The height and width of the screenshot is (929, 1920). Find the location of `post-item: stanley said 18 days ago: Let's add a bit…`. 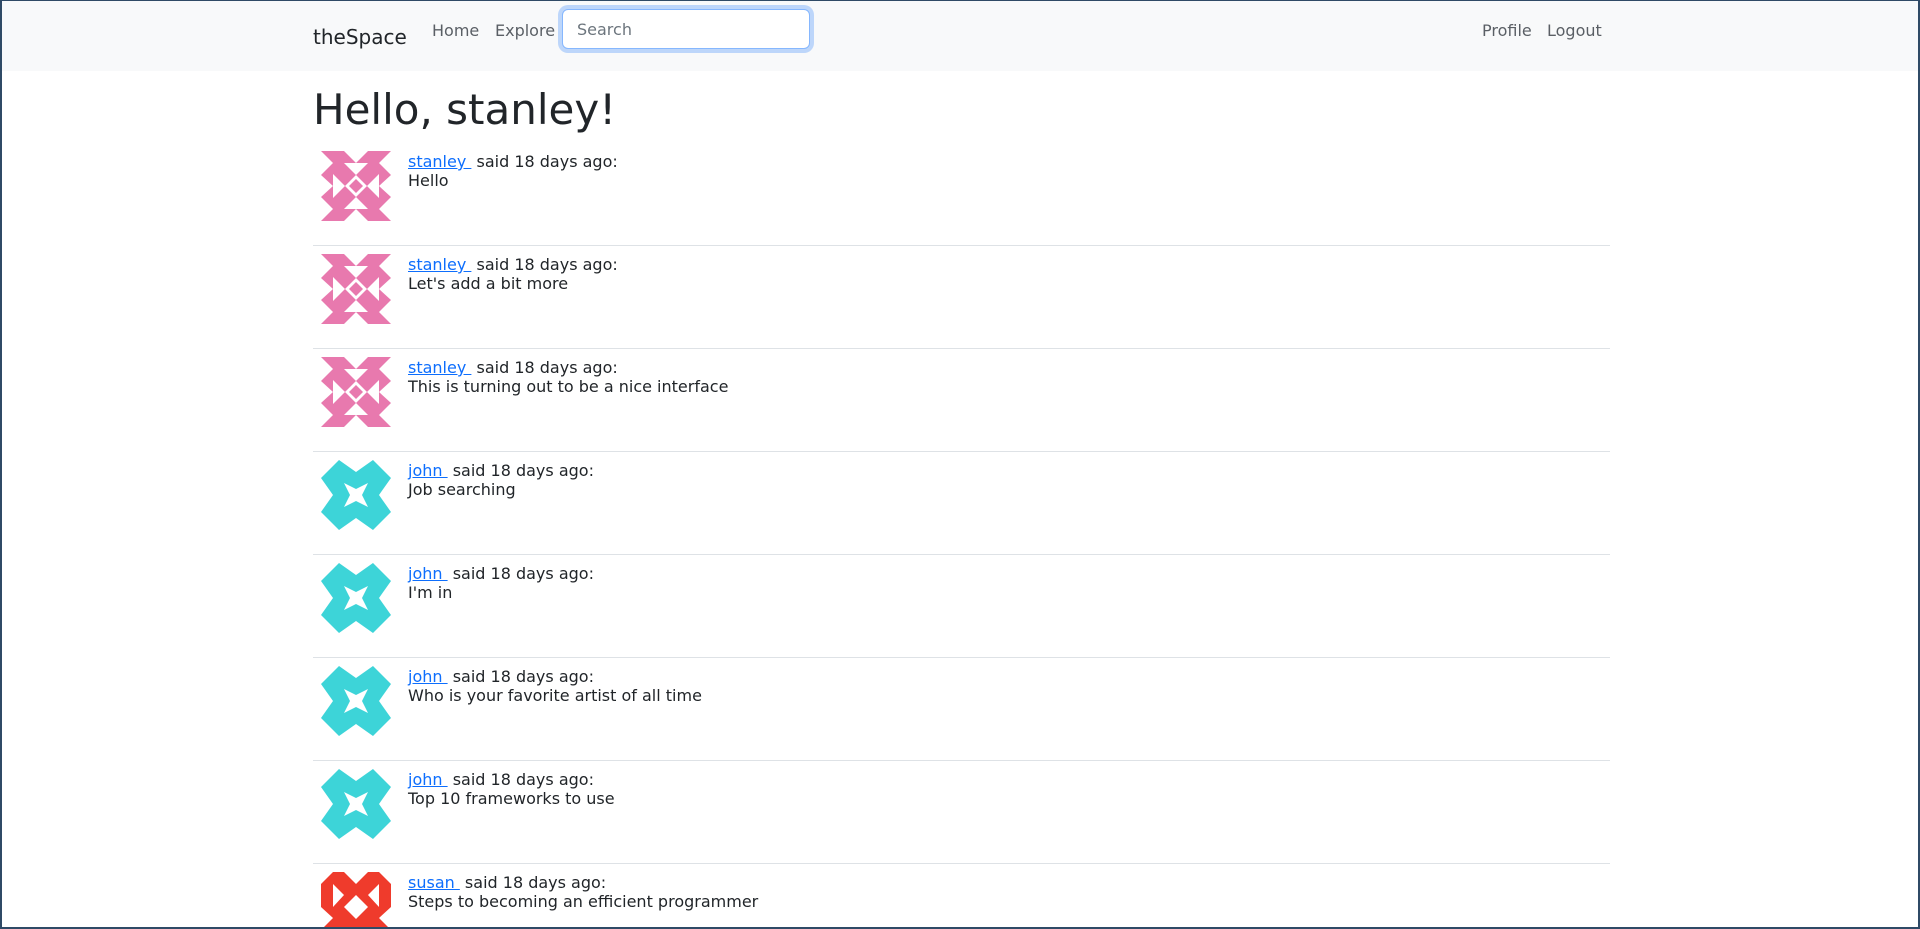

post-item: stanley said 18 days ago: Let's add a bit… is located at coordinates (961, 297).